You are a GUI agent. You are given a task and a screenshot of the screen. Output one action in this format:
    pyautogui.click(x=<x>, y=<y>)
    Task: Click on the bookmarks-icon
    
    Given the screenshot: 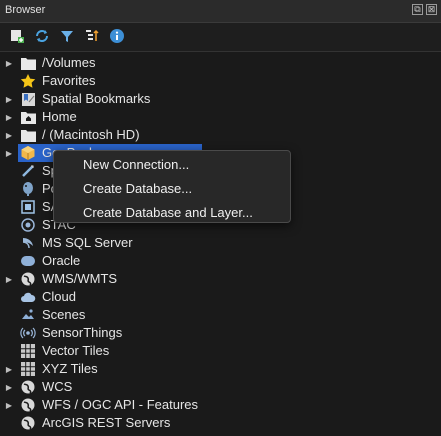 What is the action you would take?
    pyautogui.click(x=28, y=99)
    